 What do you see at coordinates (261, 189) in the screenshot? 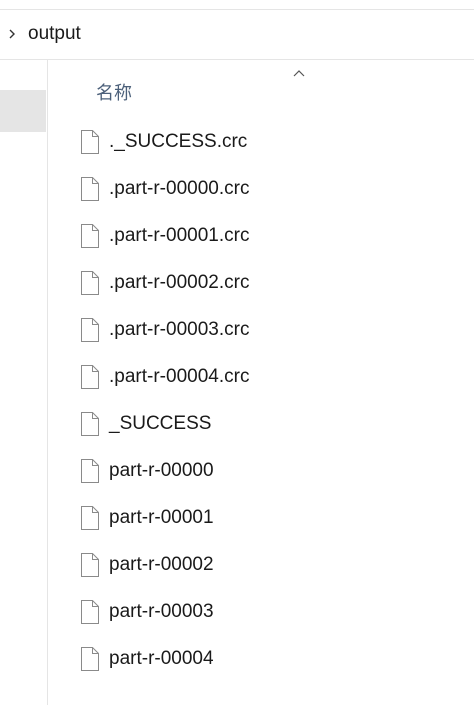
I see `file-row: .part-r-00000.crc` at bounding box center [261, 189].